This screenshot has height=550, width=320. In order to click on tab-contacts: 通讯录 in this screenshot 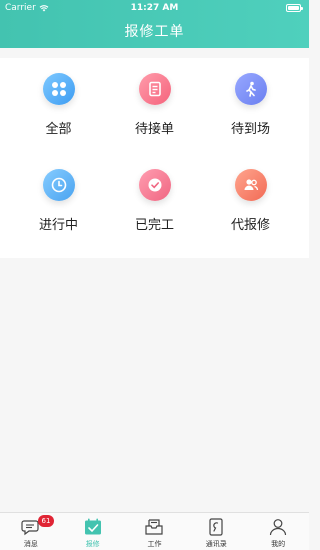, I will do `click(216, 531)`.